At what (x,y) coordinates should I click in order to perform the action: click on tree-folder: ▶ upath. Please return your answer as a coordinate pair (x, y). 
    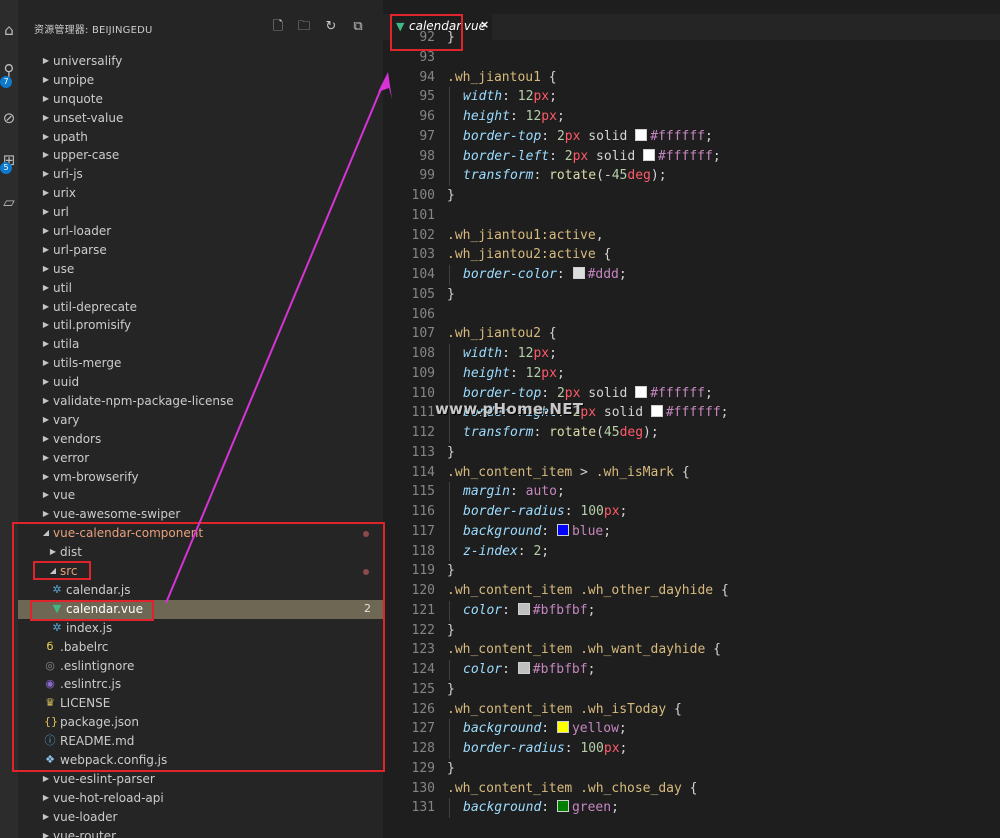
    Looking at the image, I should click on (200, 137).